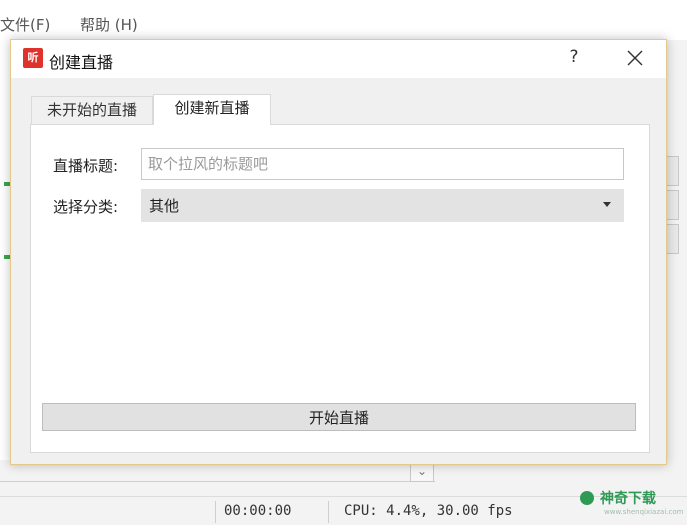  I want to click on watermark: 神奇下载 www.shenqixiazai.com, so click(631, 502).